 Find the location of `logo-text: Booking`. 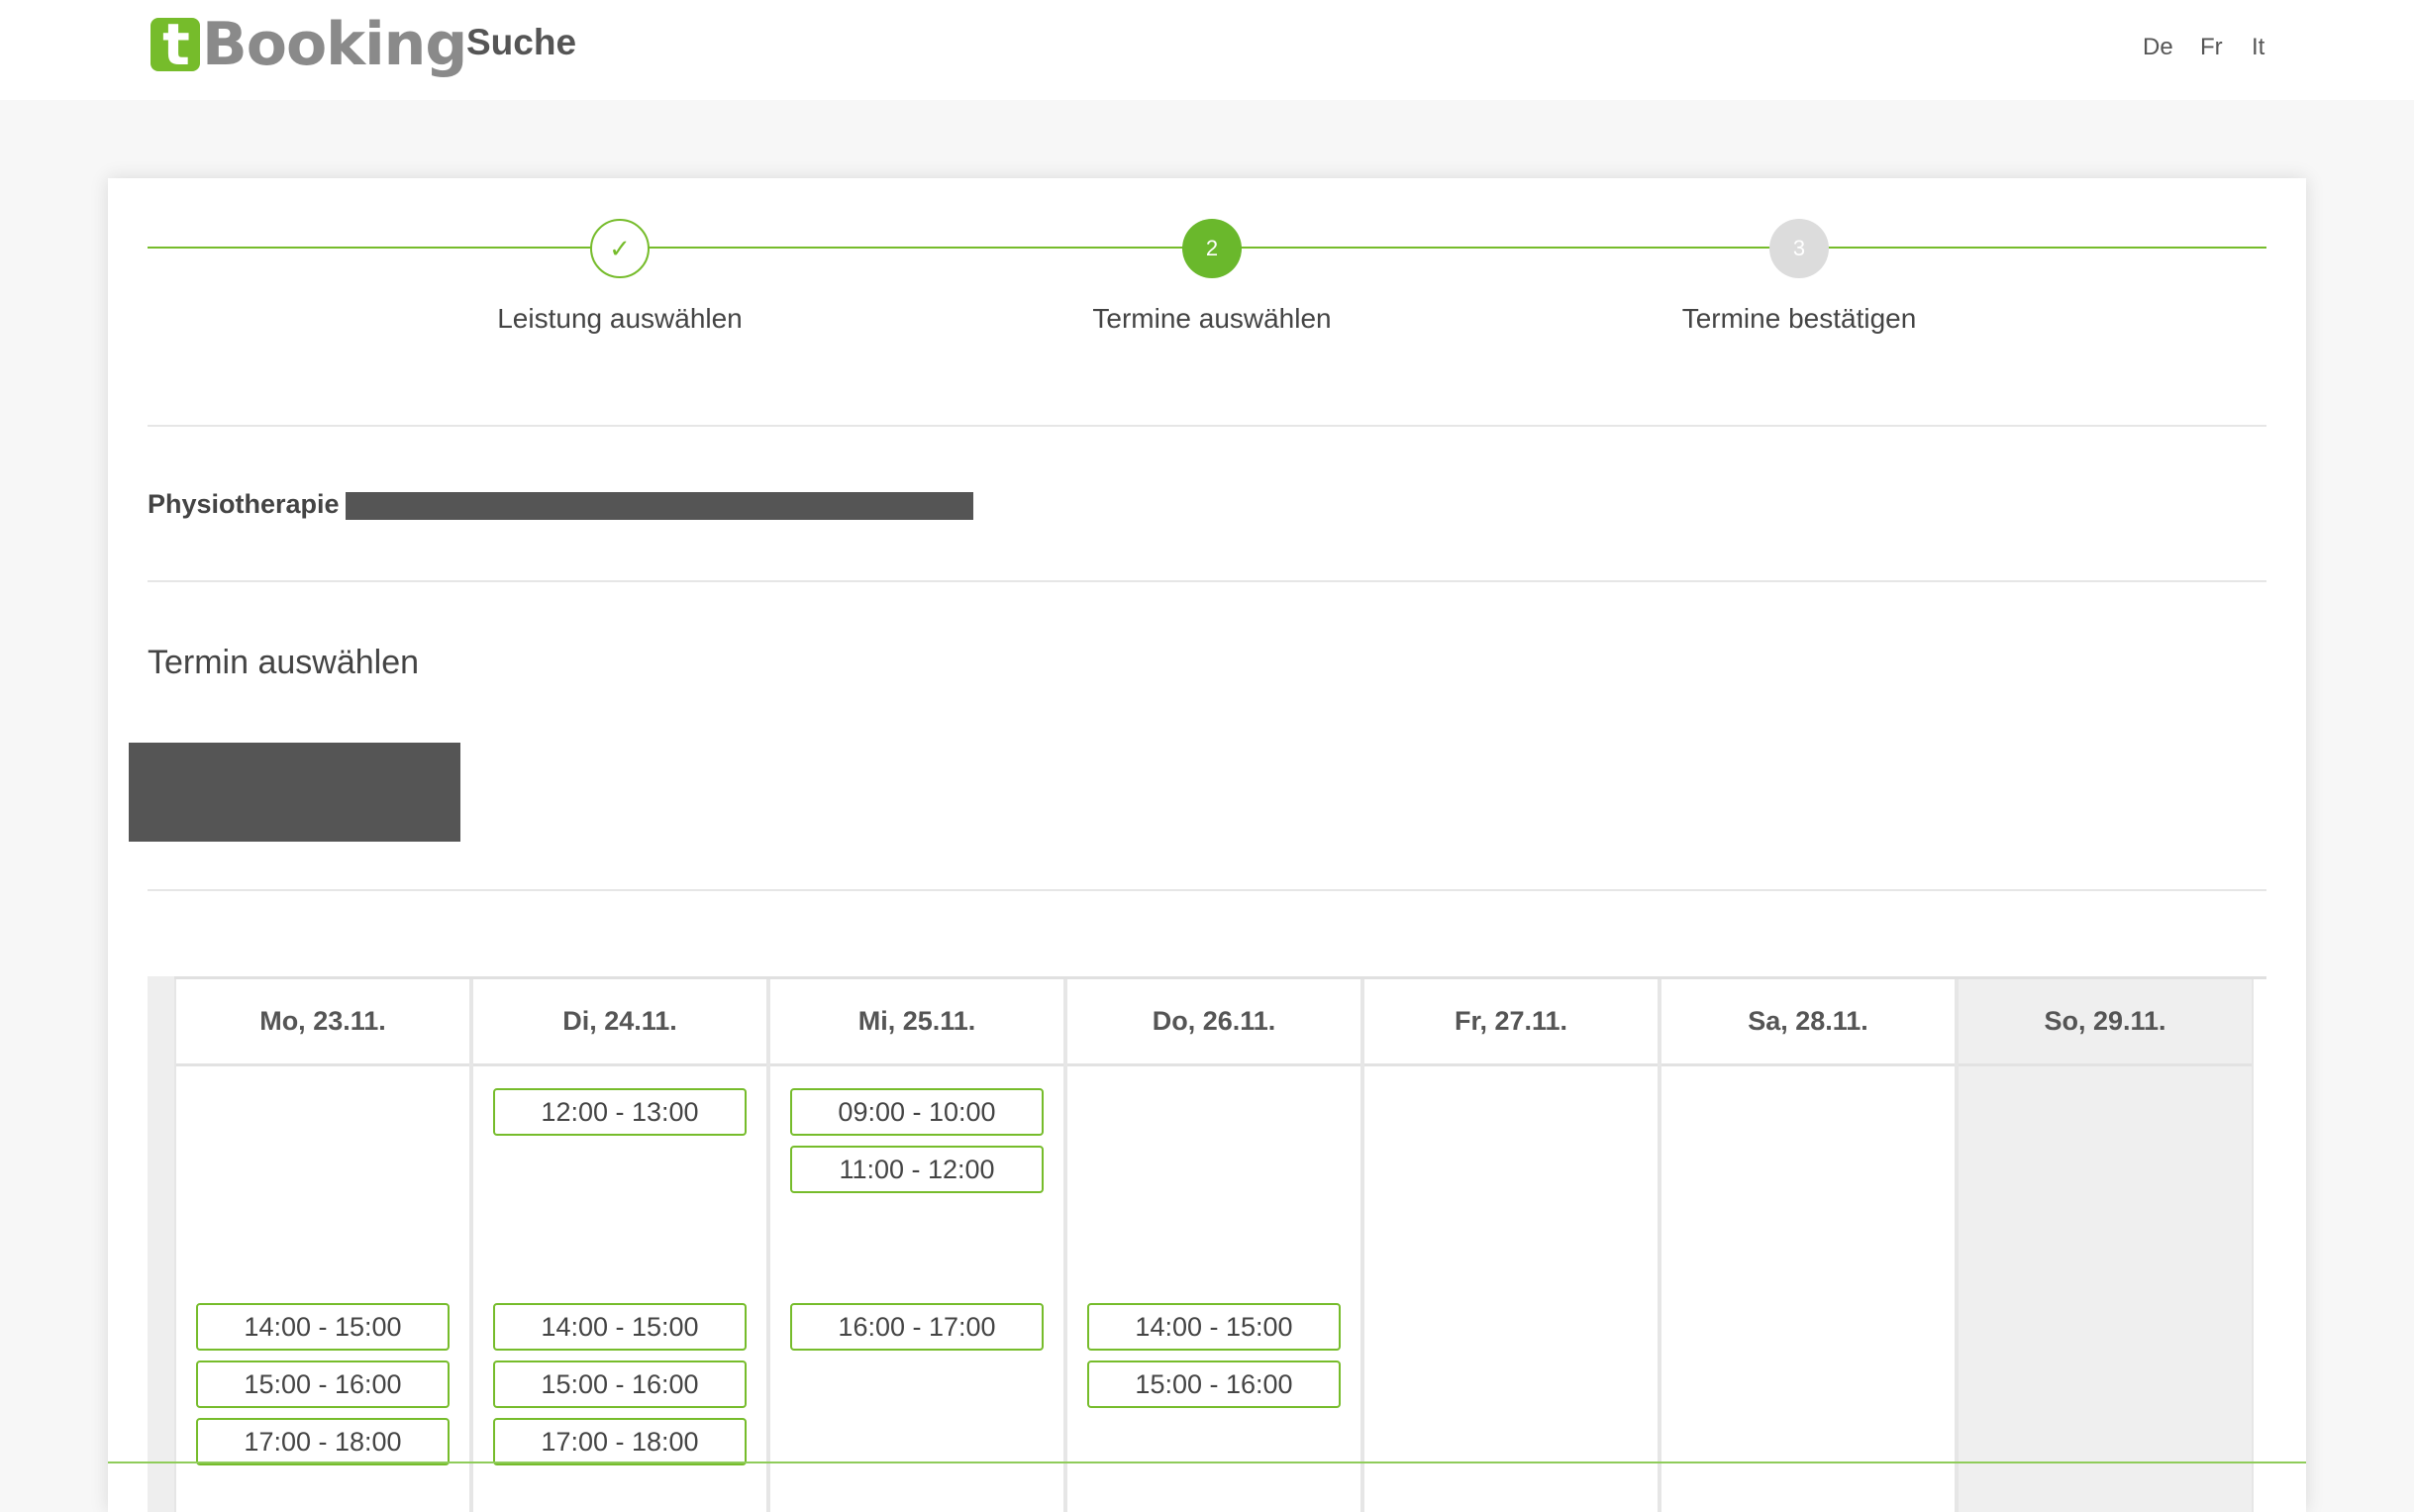

logo-text: Booking is located at coordinates (334, 44).